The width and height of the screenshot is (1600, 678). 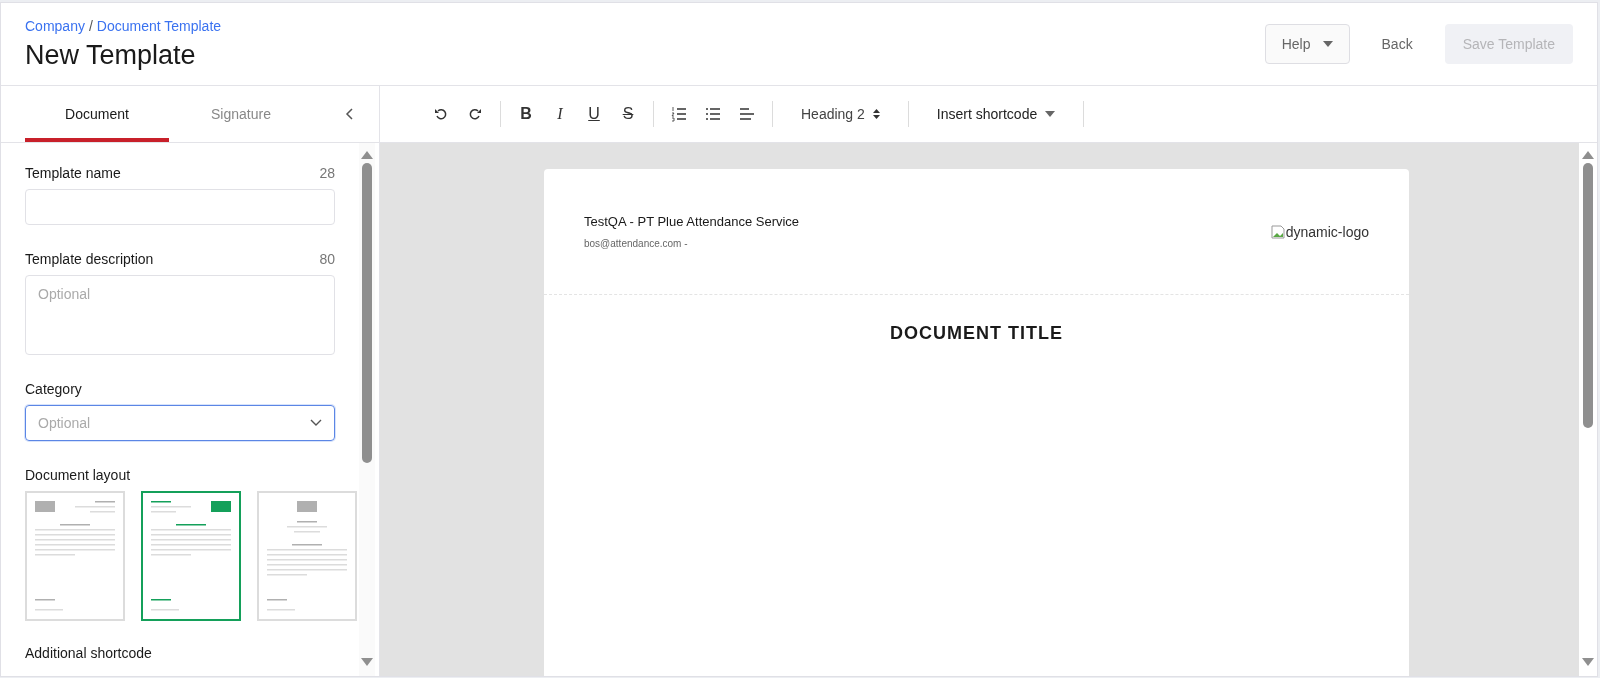 I want to click on page-title: New Template, so click(x=111, y=55).